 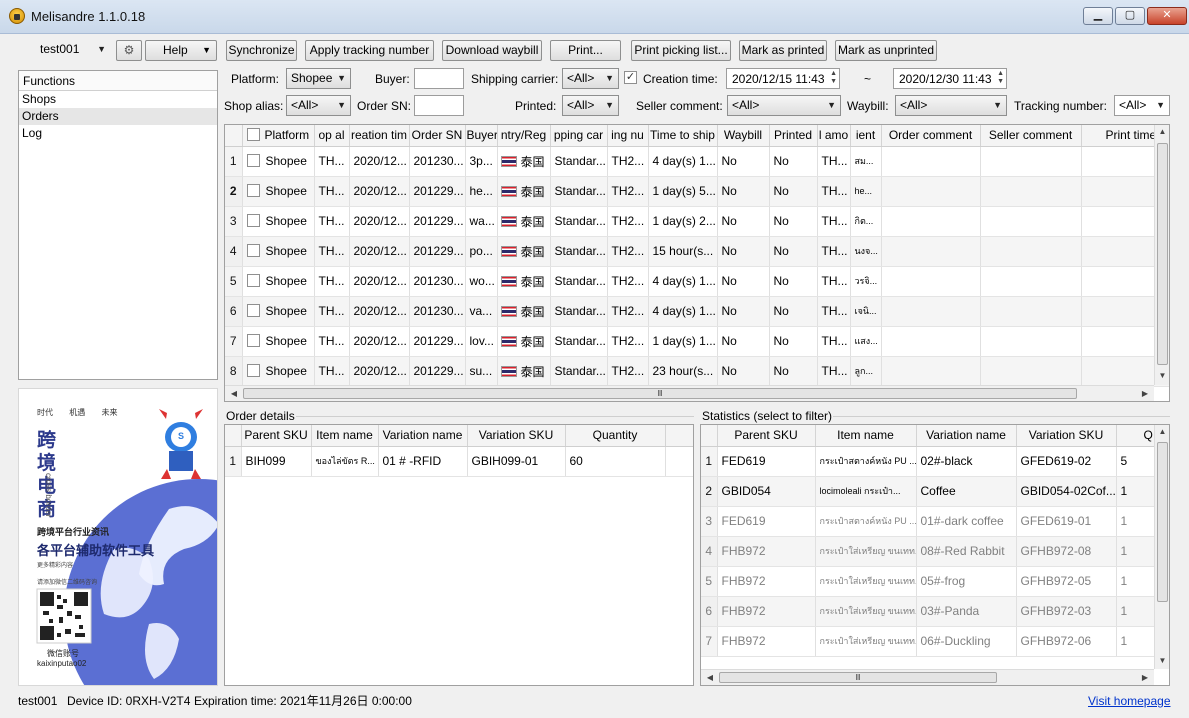 What do you see at coordinates (590, 78) in the screenshot?
I see `shipping-carrier-select: <All> ▼` at bounding box center [590, 78].